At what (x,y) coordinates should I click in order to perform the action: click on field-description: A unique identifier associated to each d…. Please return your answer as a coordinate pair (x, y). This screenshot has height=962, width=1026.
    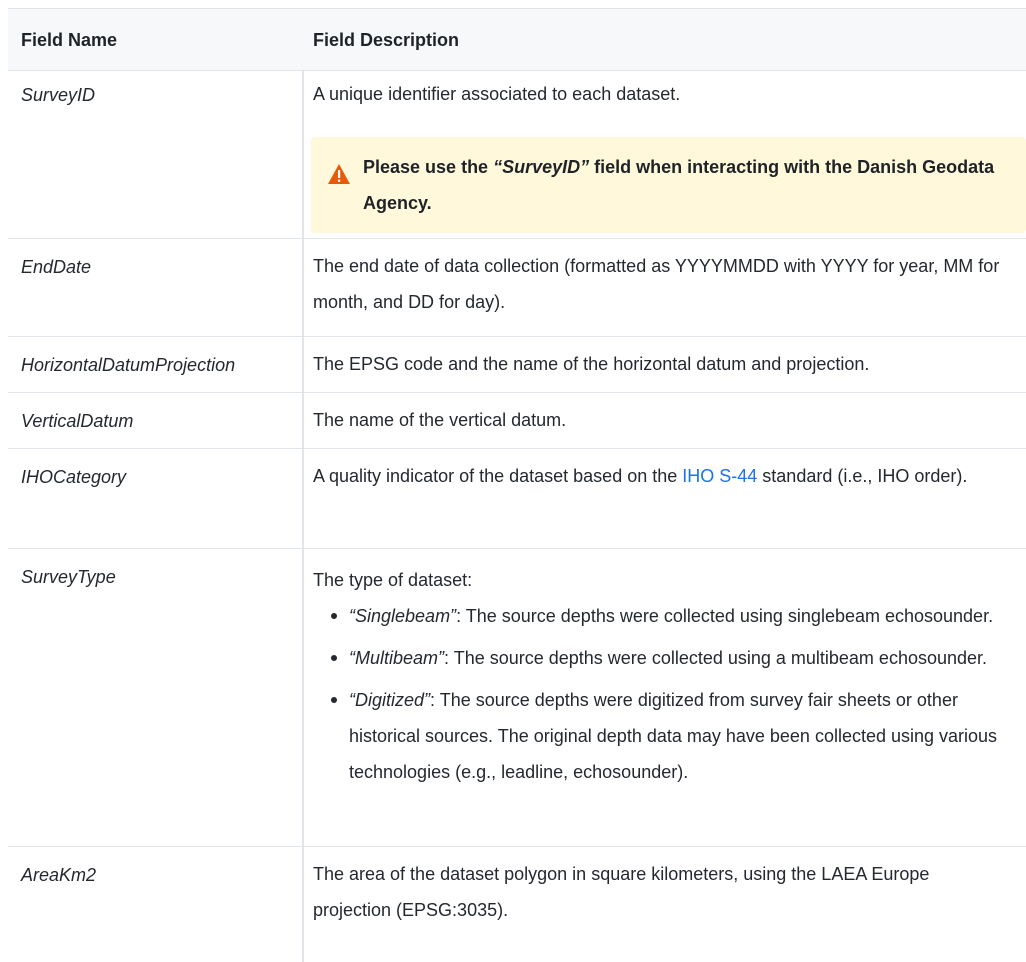
    Looking at the image, I should click on (497, 94).